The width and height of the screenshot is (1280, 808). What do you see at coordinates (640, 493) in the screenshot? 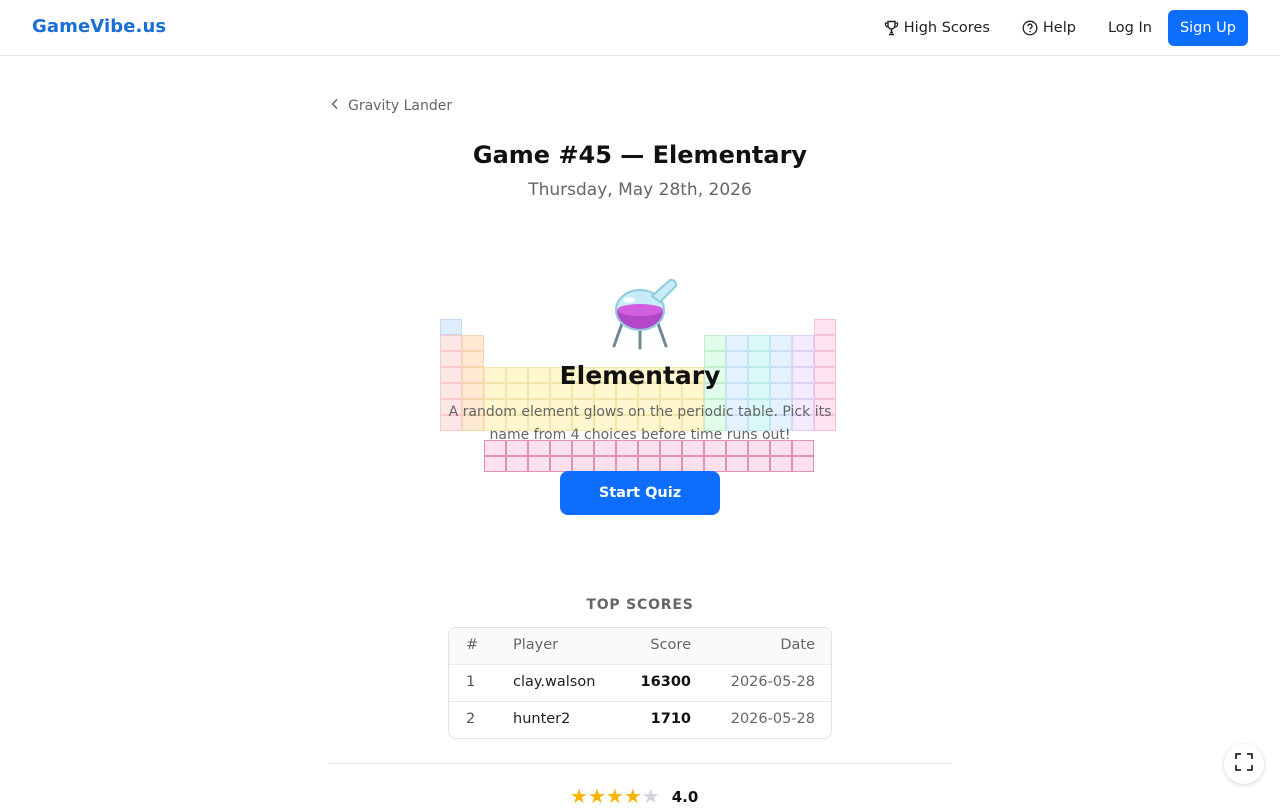
I see `start-quiz-button: Start Quiz` at bounding box center [640, 493].